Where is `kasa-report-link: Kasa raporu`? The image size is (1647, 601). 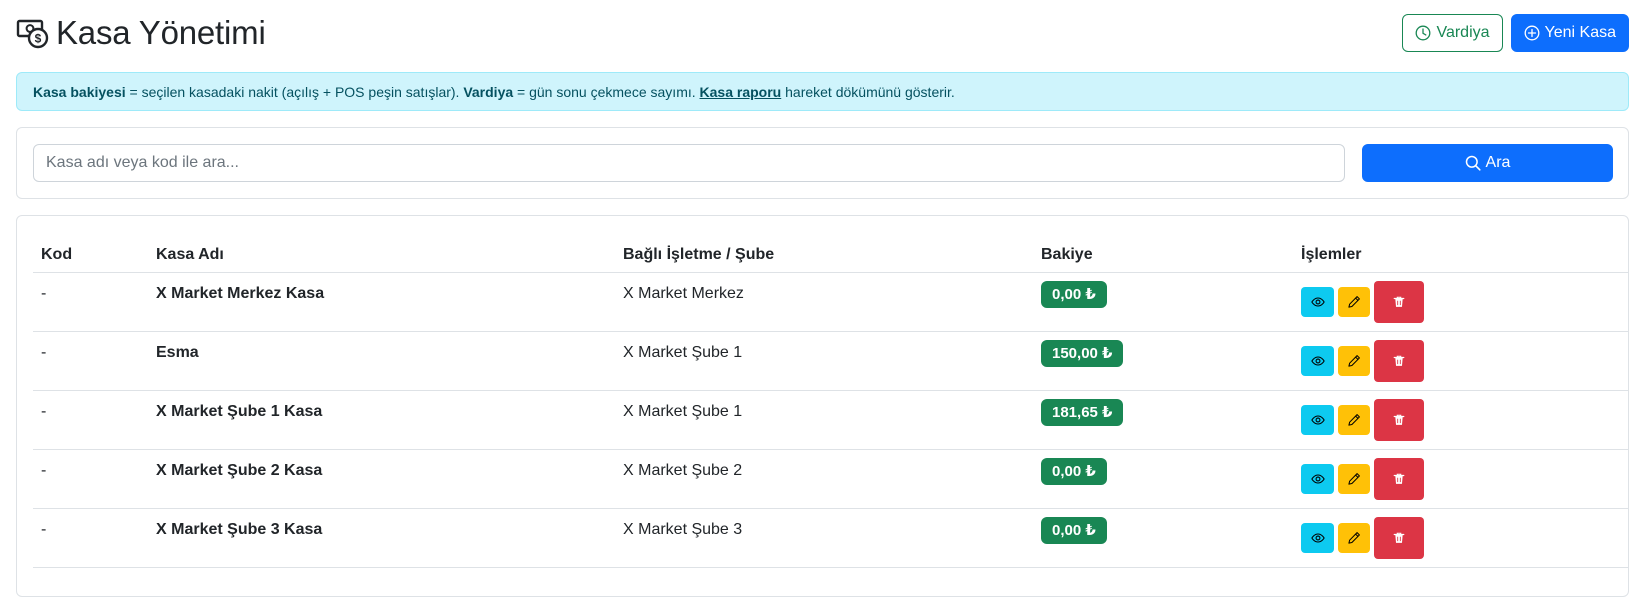
kasa-report-link: Kasa raporu is located at coordinates (741, 92).